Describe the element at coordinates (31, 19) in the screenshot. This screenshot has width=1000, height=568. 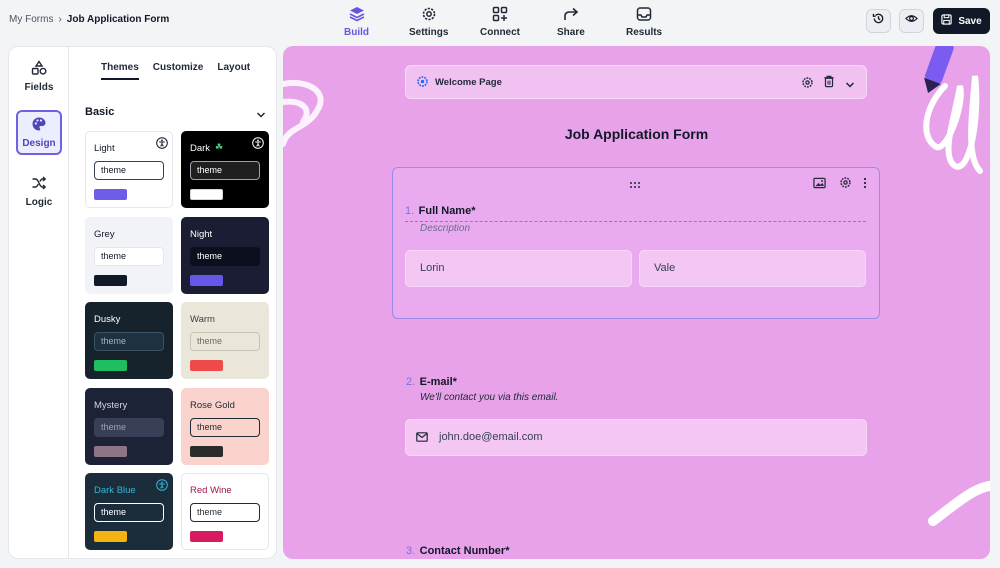
I see `breadcrumb-my-forms: My Forms` at that location.